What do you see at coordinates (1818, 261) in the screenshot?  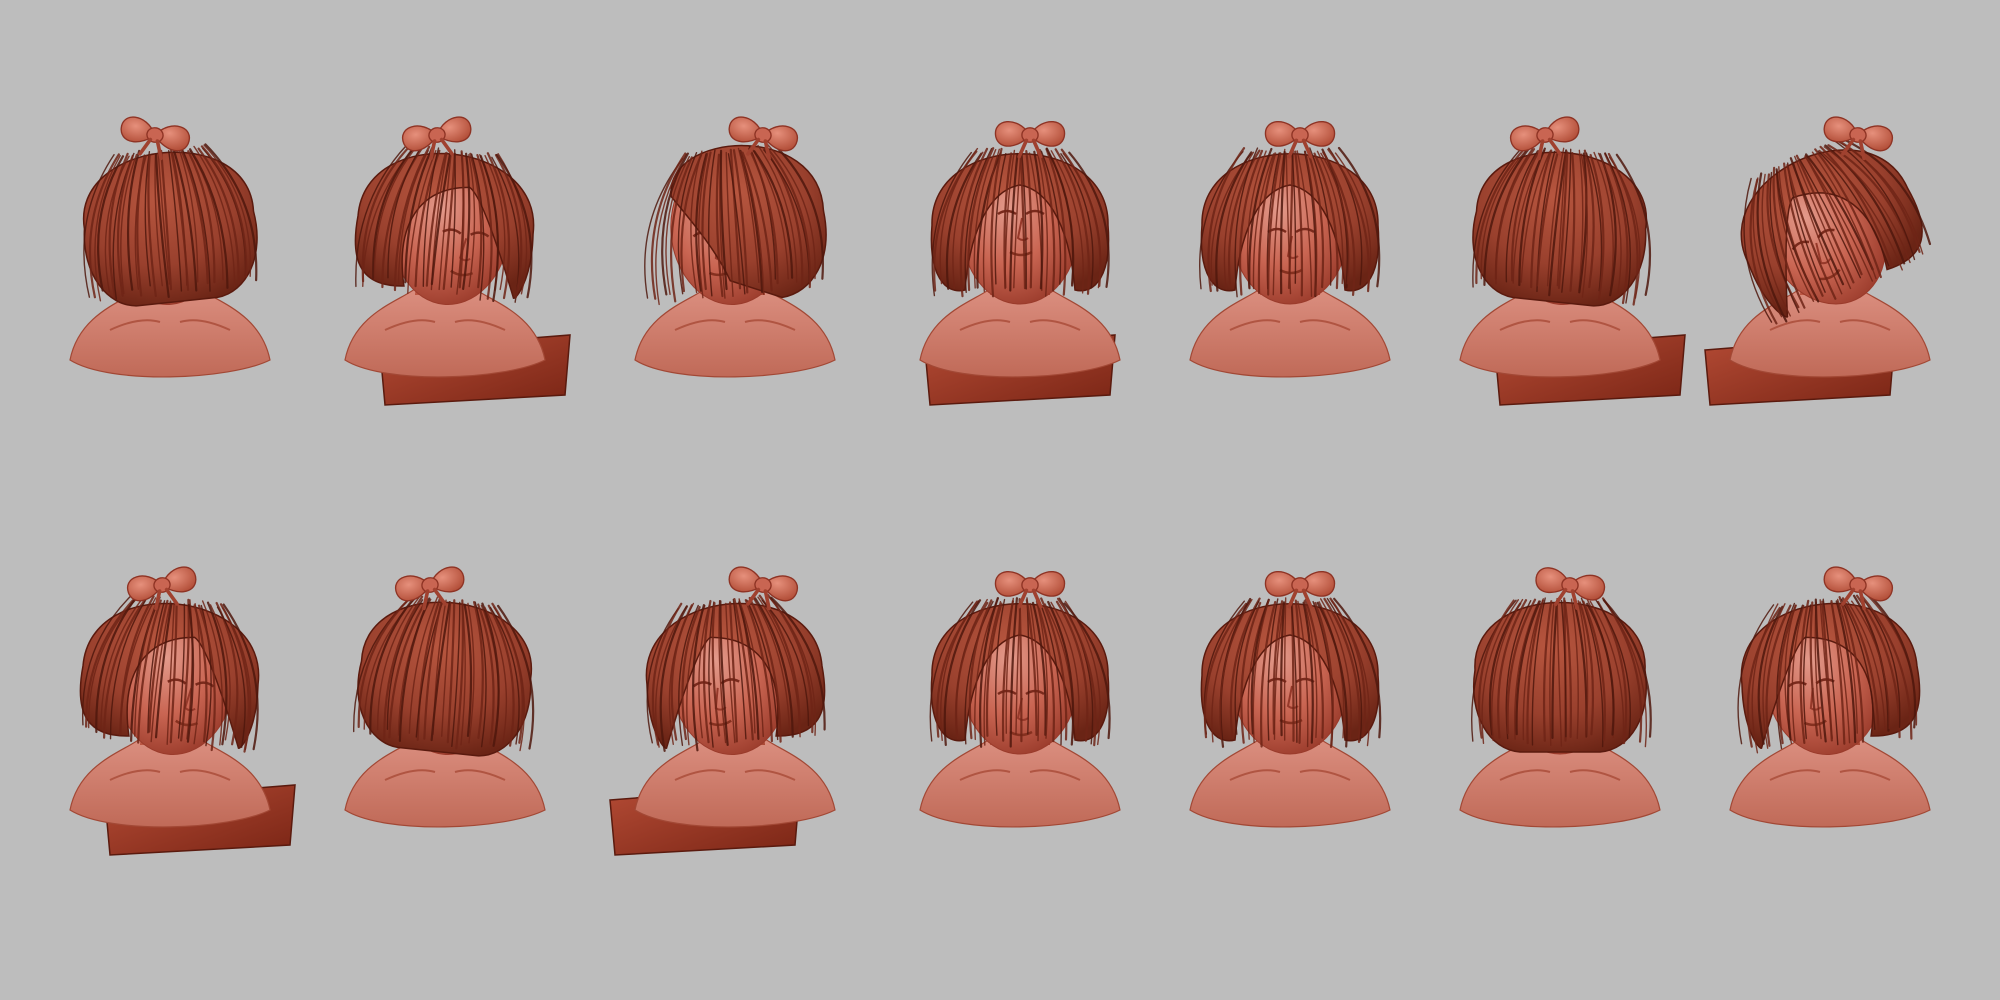 I see `sculpt-bust-tilted-left` at bounding box center [1818, 261].